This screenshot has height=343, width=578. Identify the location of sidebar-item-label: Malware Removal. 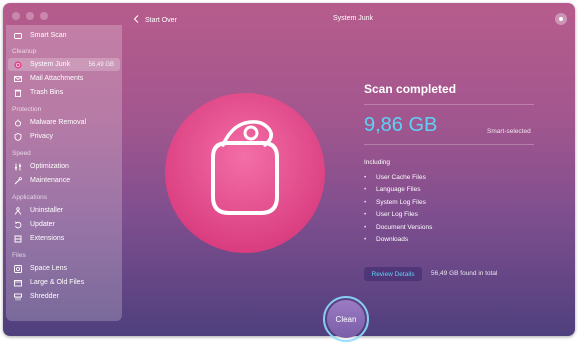
(58, 122).